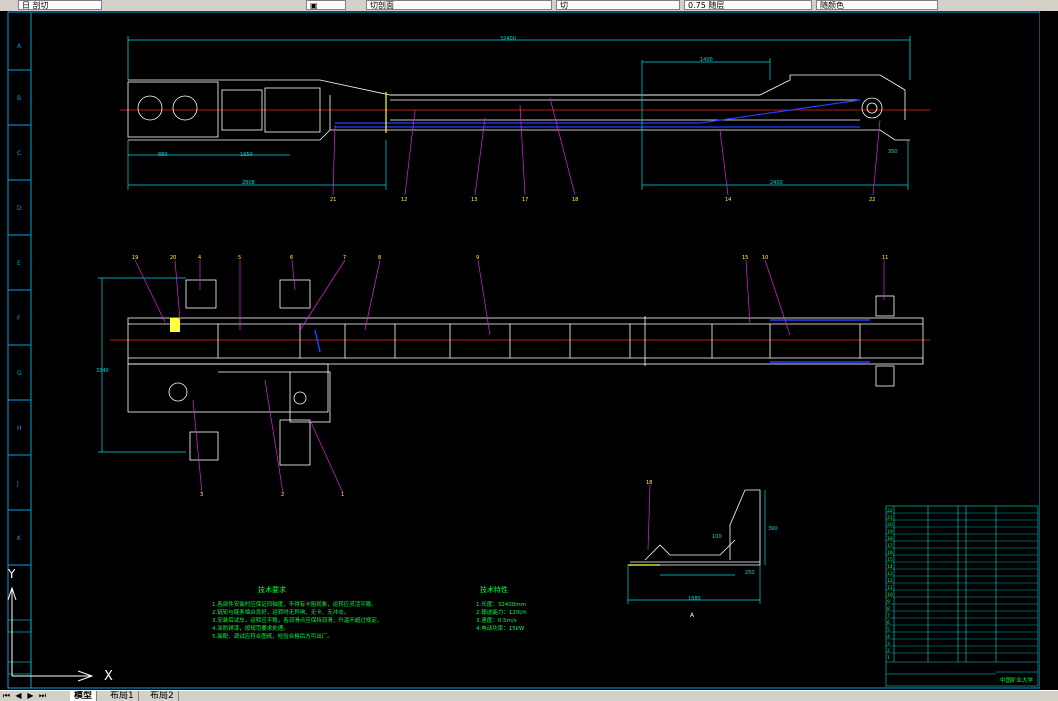 This screenshot has width=1058, height=701. Describe the element at coordinates (962, 583) in the screenshot. I see `bom-row-lines` at that location.